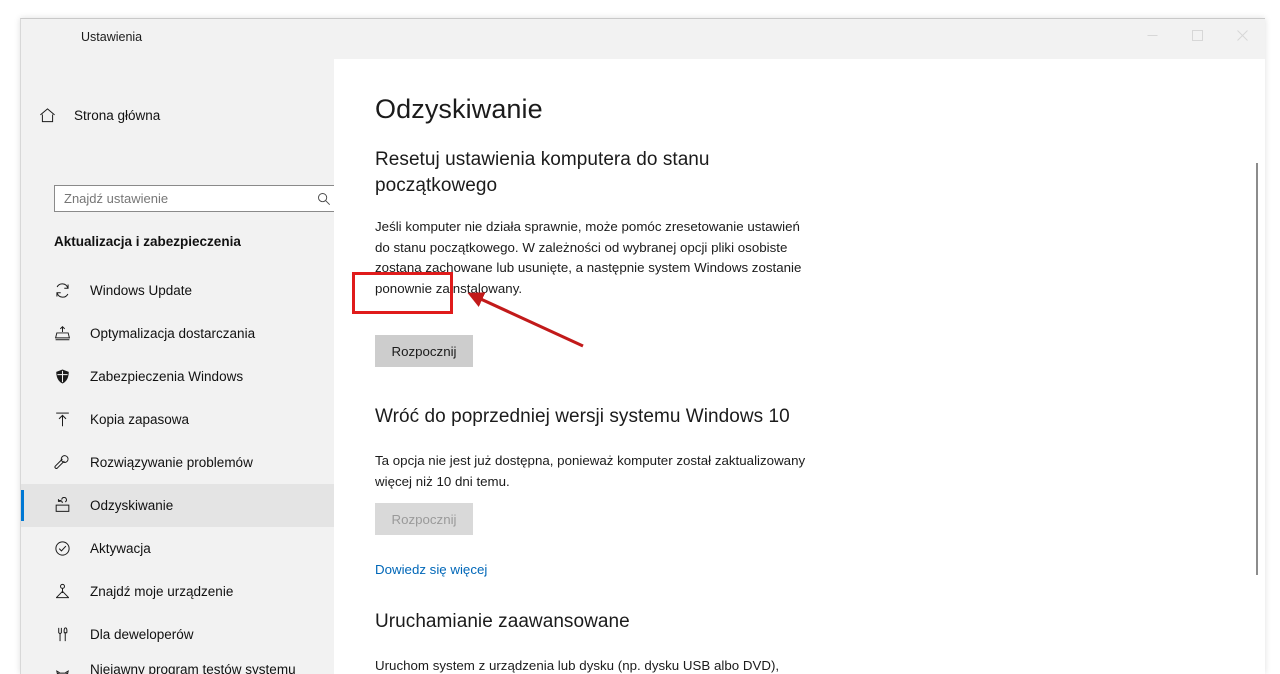  What do you see at coordinates (117, 115) in the screenshot?
I see `sidebar-home-label: Strona główna` at bounding box center [117, 115].